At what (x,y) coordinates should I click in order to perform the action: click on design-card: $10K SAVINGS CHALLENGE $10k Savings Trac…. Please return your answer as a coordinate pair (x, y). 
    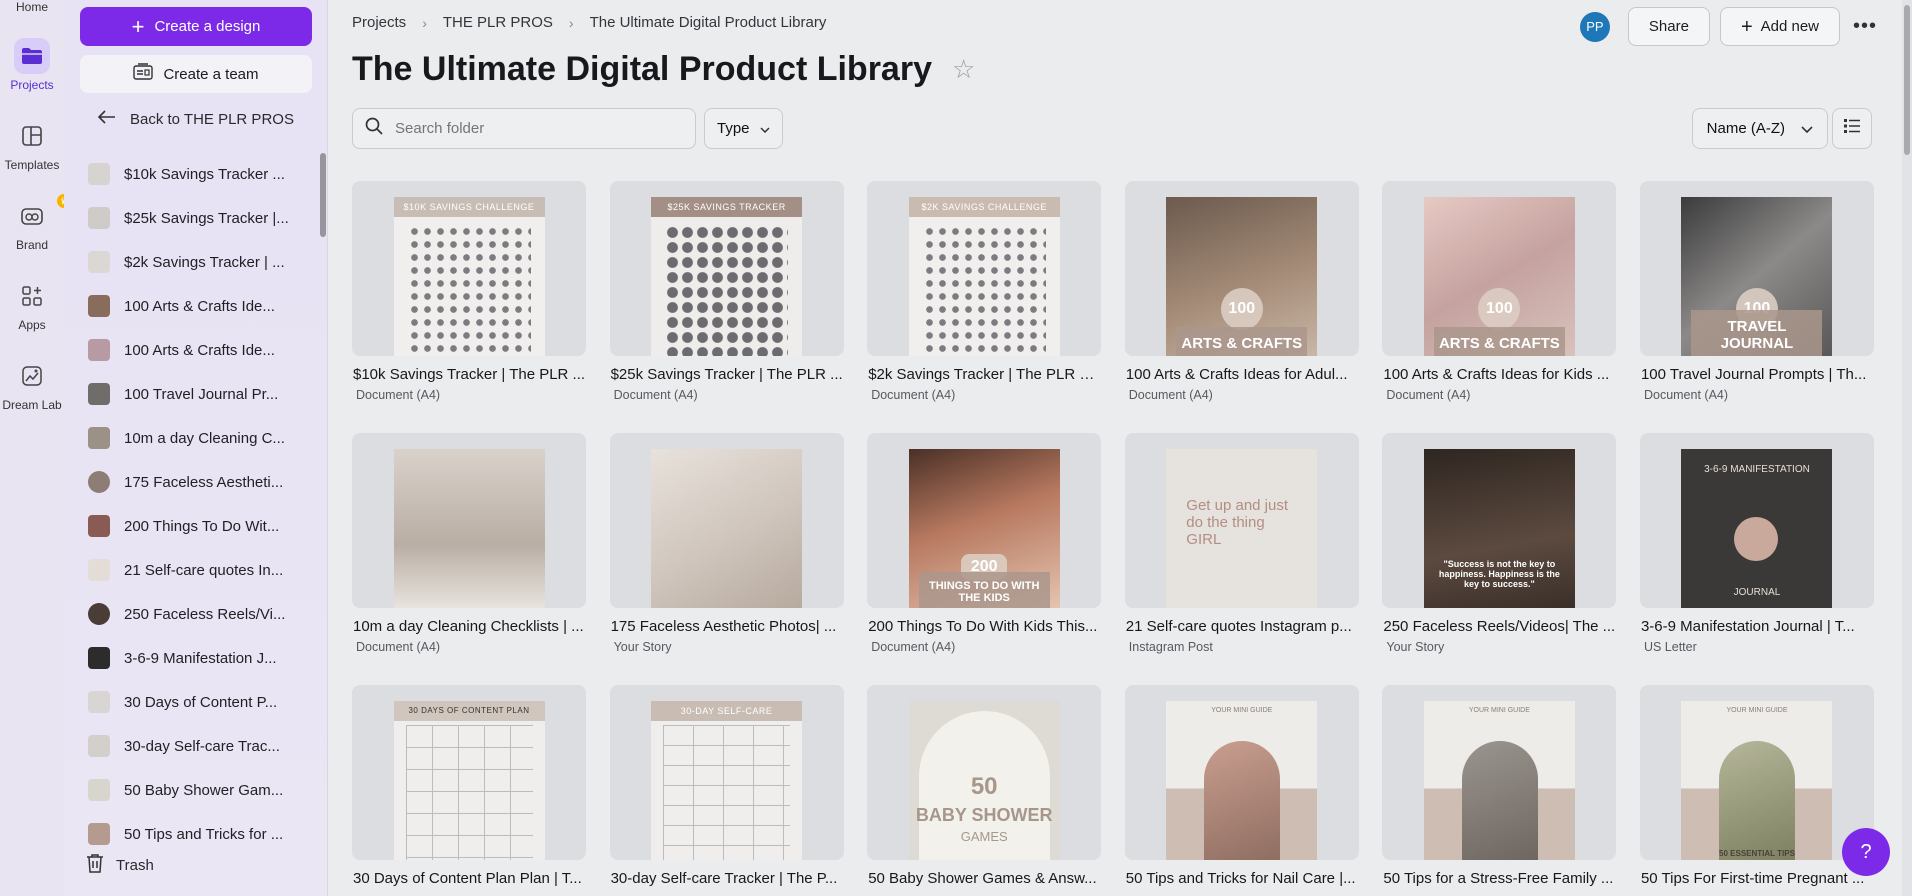
    Looking at the image, I should click on (469, 295).